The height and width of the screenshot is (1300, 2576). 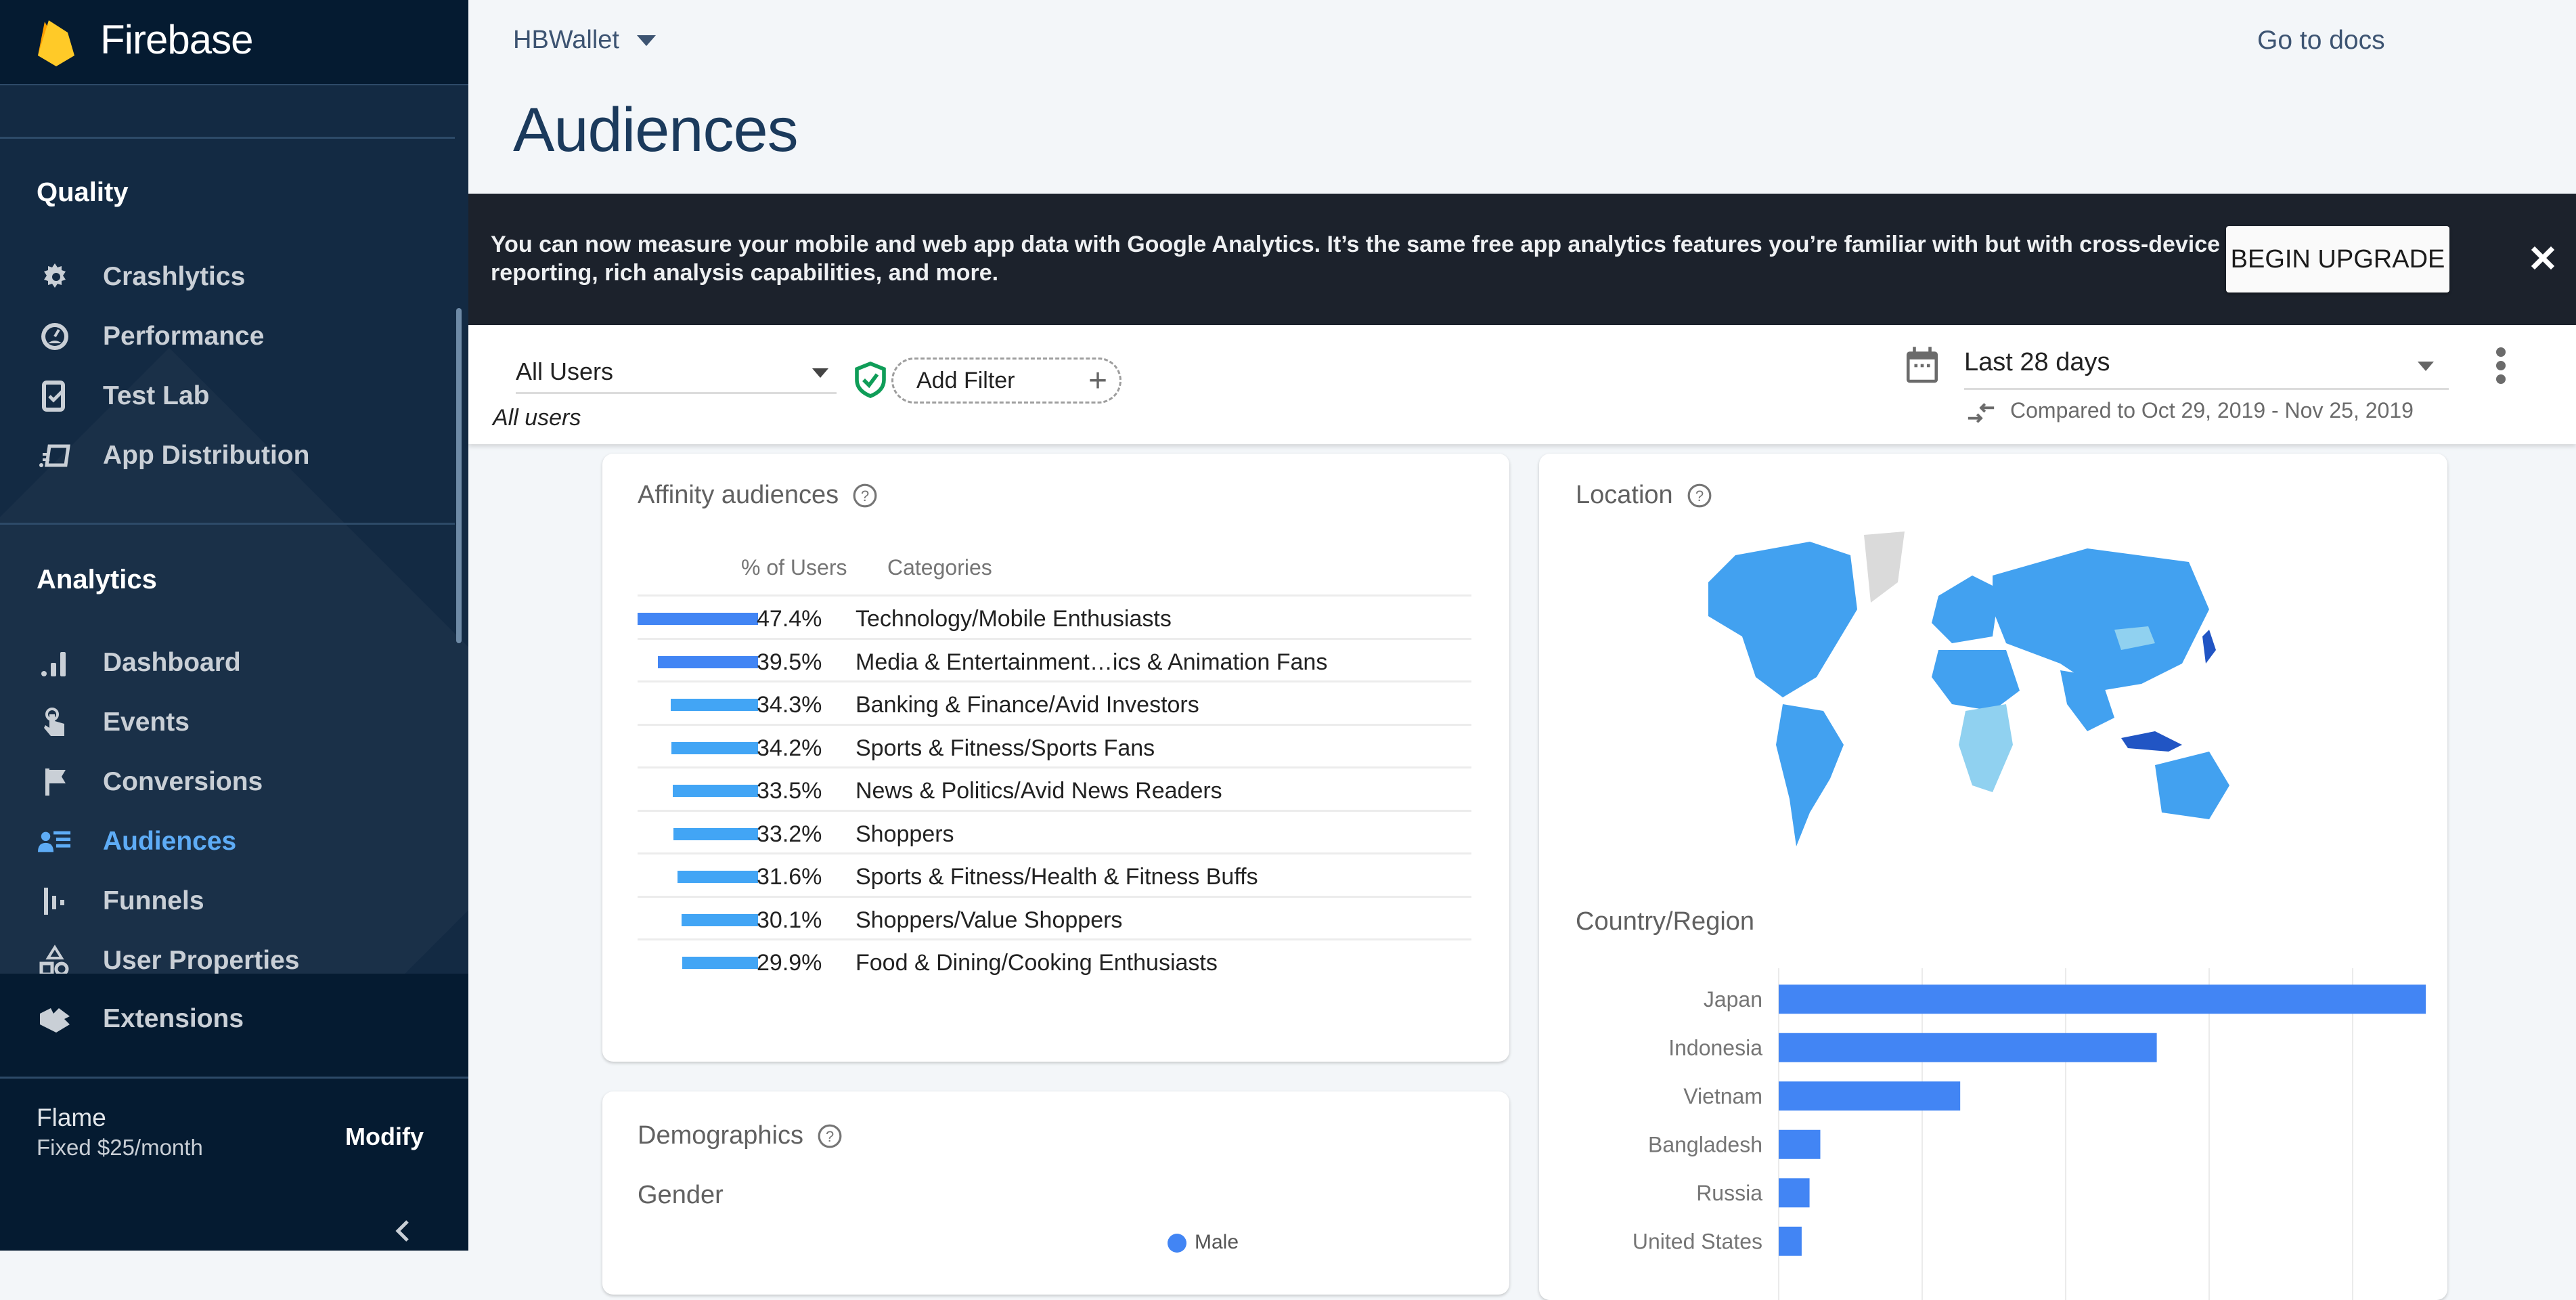 What do you see at coordinates (584, 40) in the screenshot?
I see `project-selector: HBWallet` at bounding box center [584, 40].